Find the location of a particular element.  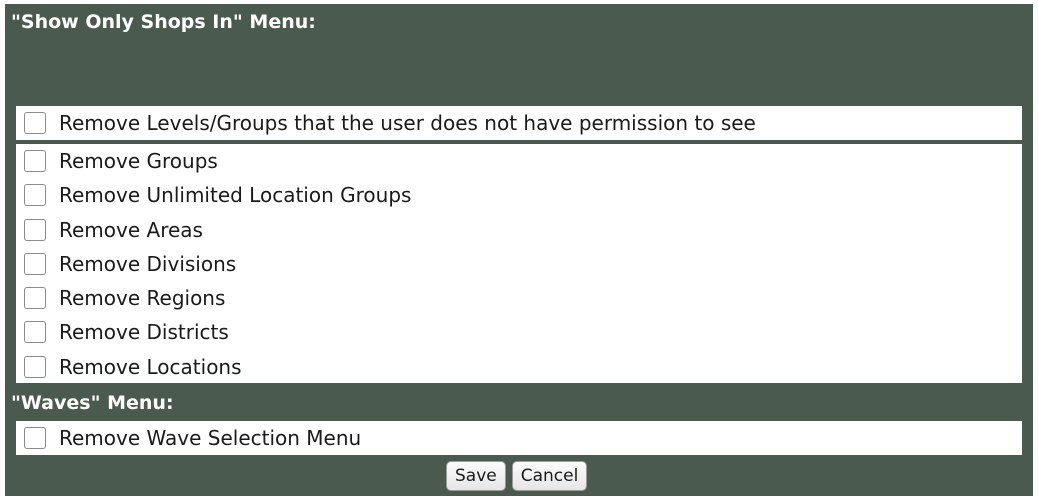

waves-menu-title: "Waves" Menu: is located at coordinates (92, 403).